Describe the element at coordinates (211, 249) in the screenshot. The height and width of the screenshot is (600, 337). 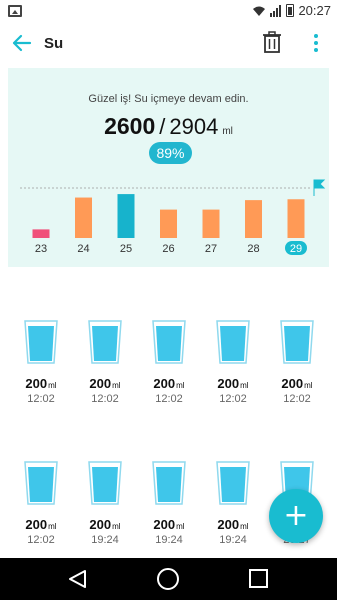
I see `chart-tick-label: 27` at that location.